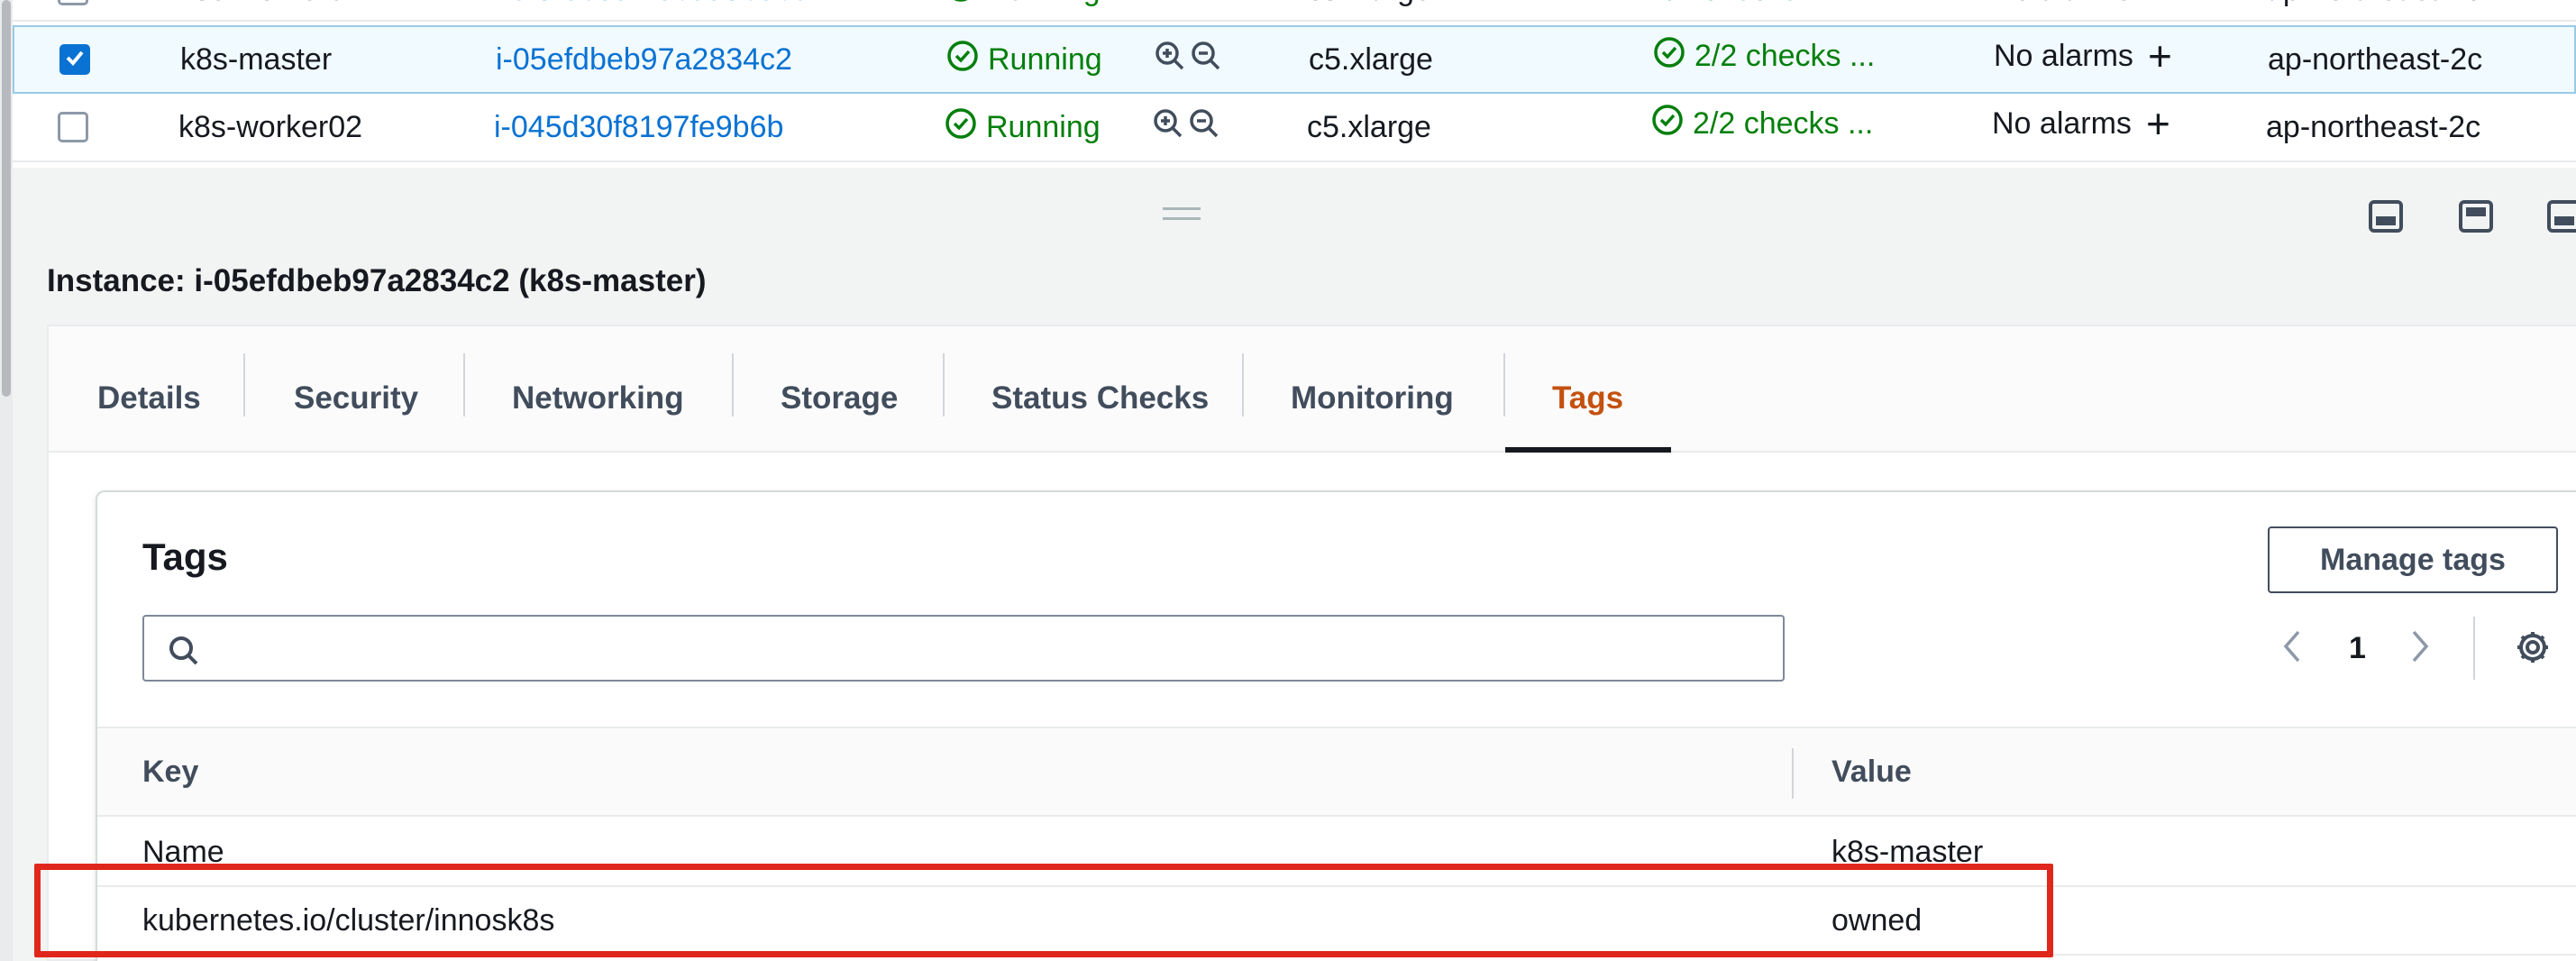  Describe the element at coordinates (6, 480) in the screenshot. I see `page-scrollbar` at that location.